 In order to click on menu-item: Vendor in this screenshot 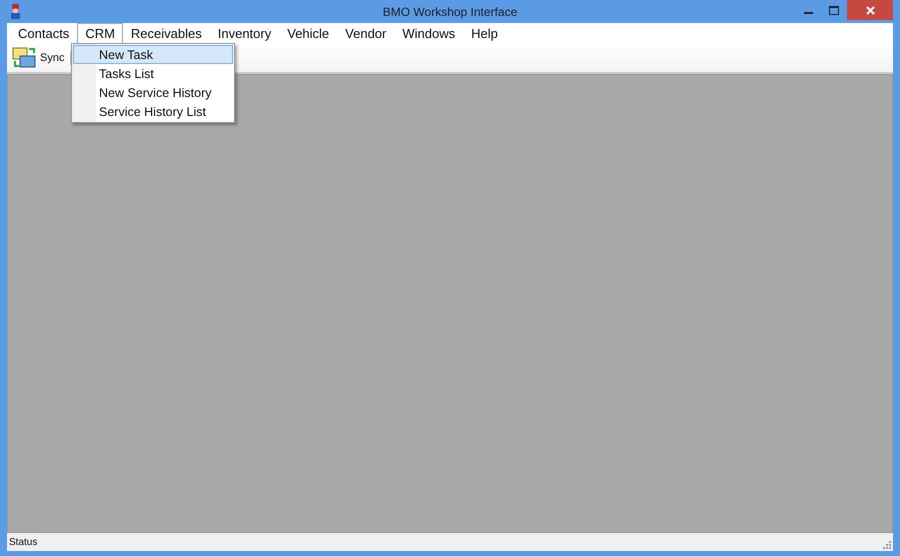, I will do `click(365, 33)`.